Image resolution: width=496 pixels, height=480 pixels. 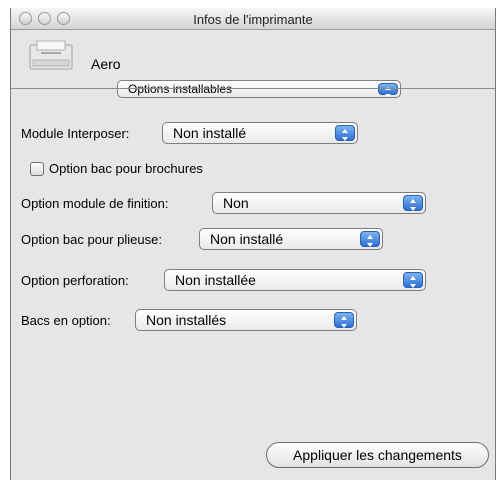 I want to click on section-popup: Options installables, so click(x=259, y=89).